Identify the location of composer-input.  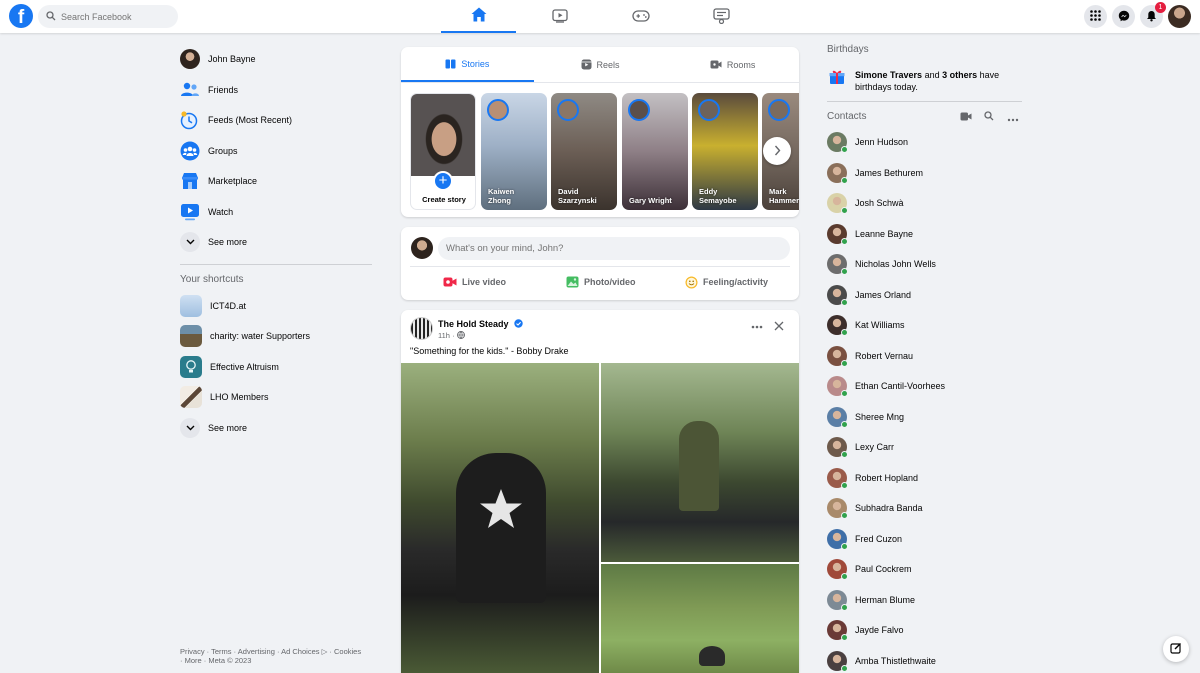
(614, 248).